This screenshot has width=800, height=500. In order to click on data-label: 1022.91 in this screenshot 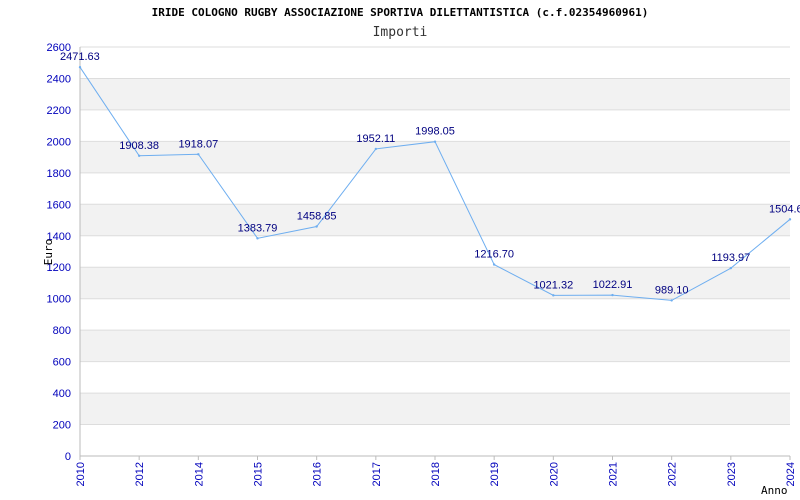, I will do `click(613, 285)`.